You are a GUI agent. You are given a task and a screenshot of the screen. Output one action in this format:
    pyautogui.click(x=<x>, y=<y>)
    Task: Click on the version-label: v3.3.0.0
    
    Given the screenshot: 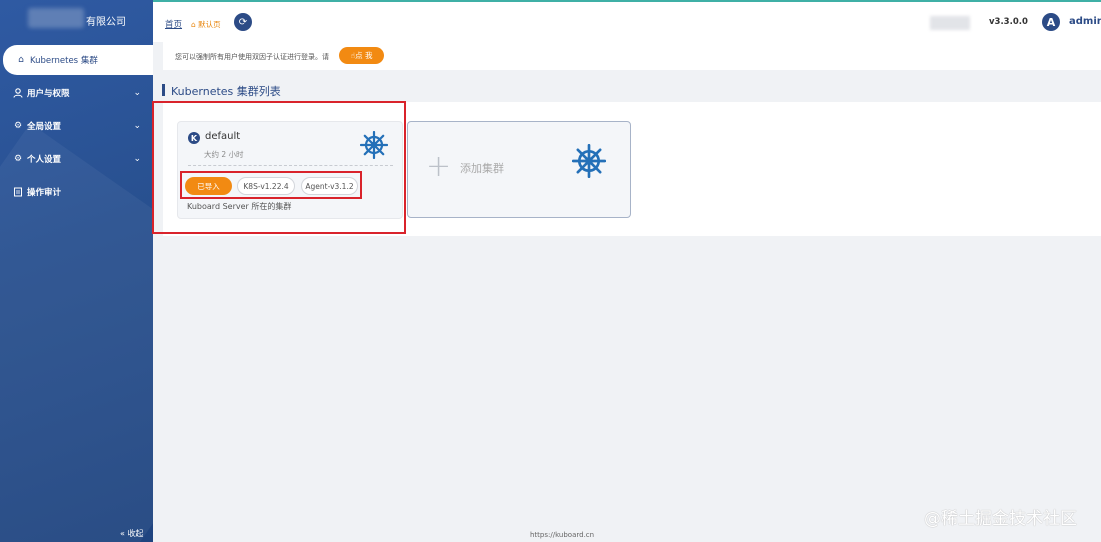 What is the action you would take?
    pyautogui.click(x=1008, y=22)
    